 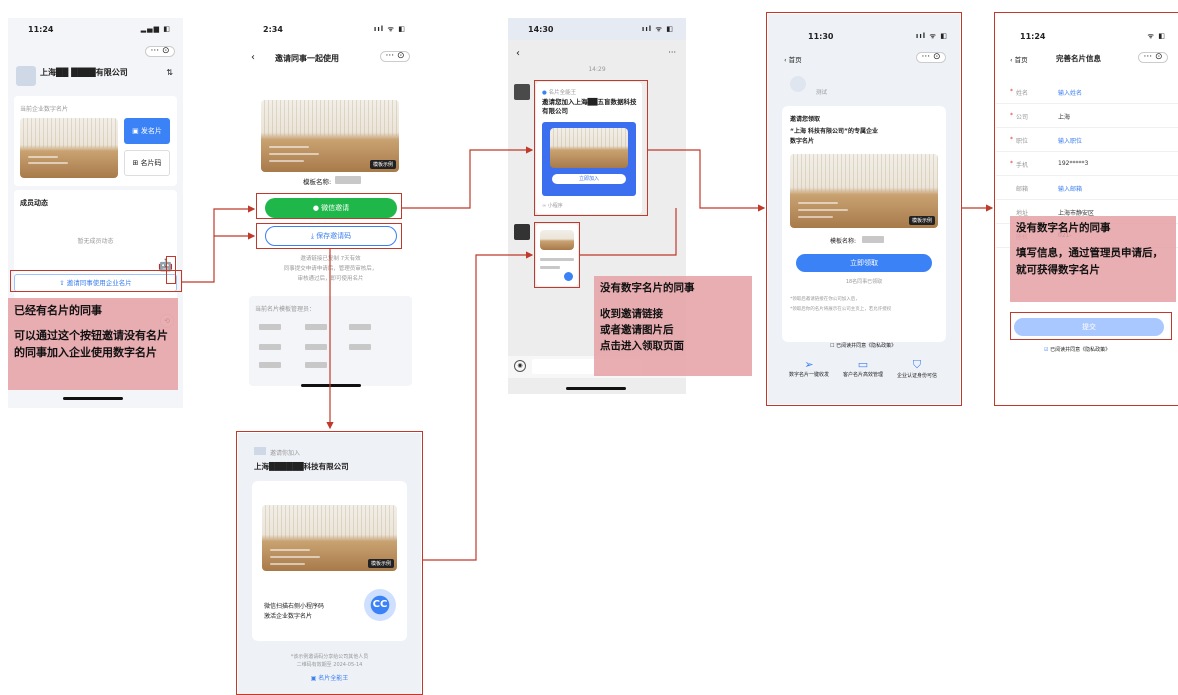 What do you see at coordinates (478, 406) in the screenshot?
I see `arrow-poster-to-chat` at bounding box center [478, 406].